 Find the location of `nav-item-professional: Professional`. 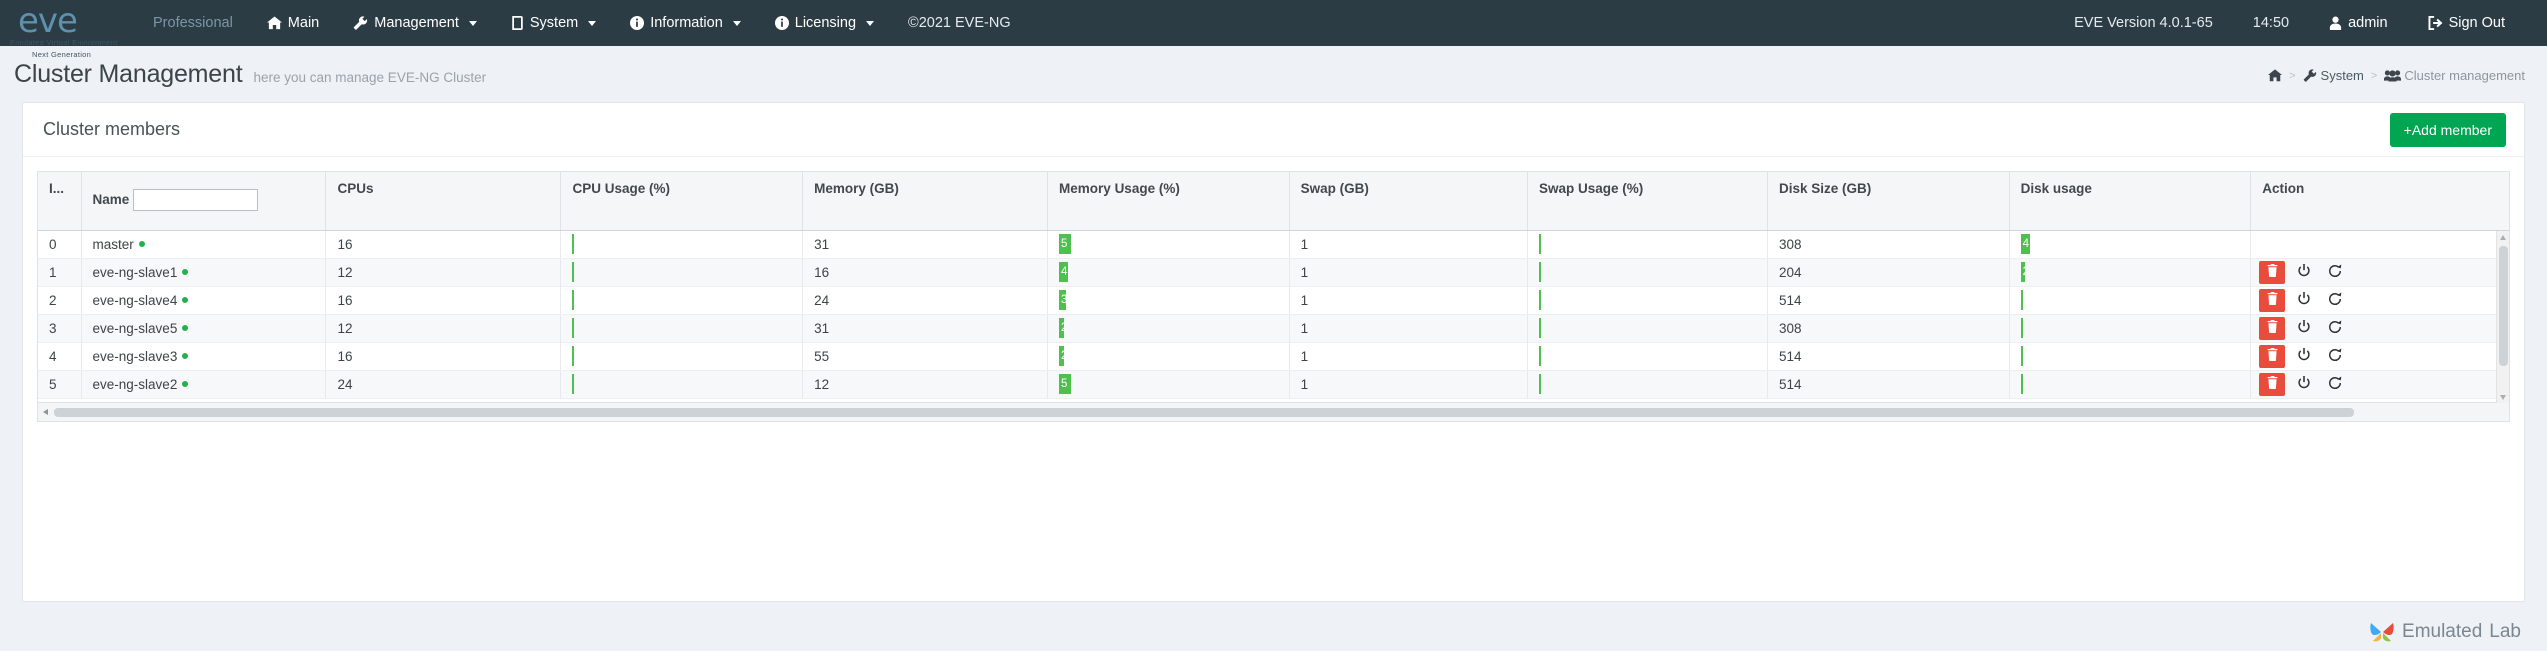

nav-item-professional: Professional is located at coordinates (193, 23).